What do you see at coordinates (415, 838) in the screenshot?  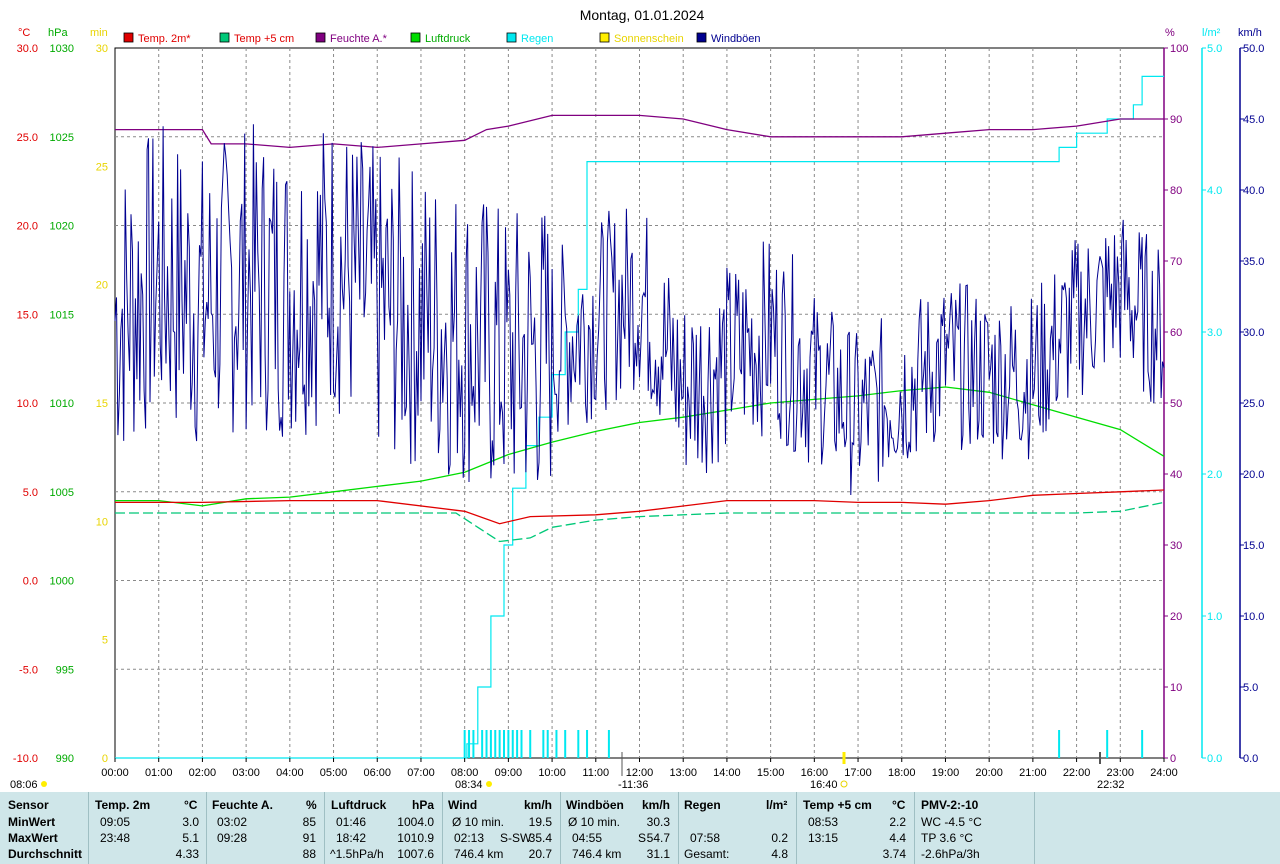 I see `stats-max-value: 1010.9` at bounding box center [415, 838].